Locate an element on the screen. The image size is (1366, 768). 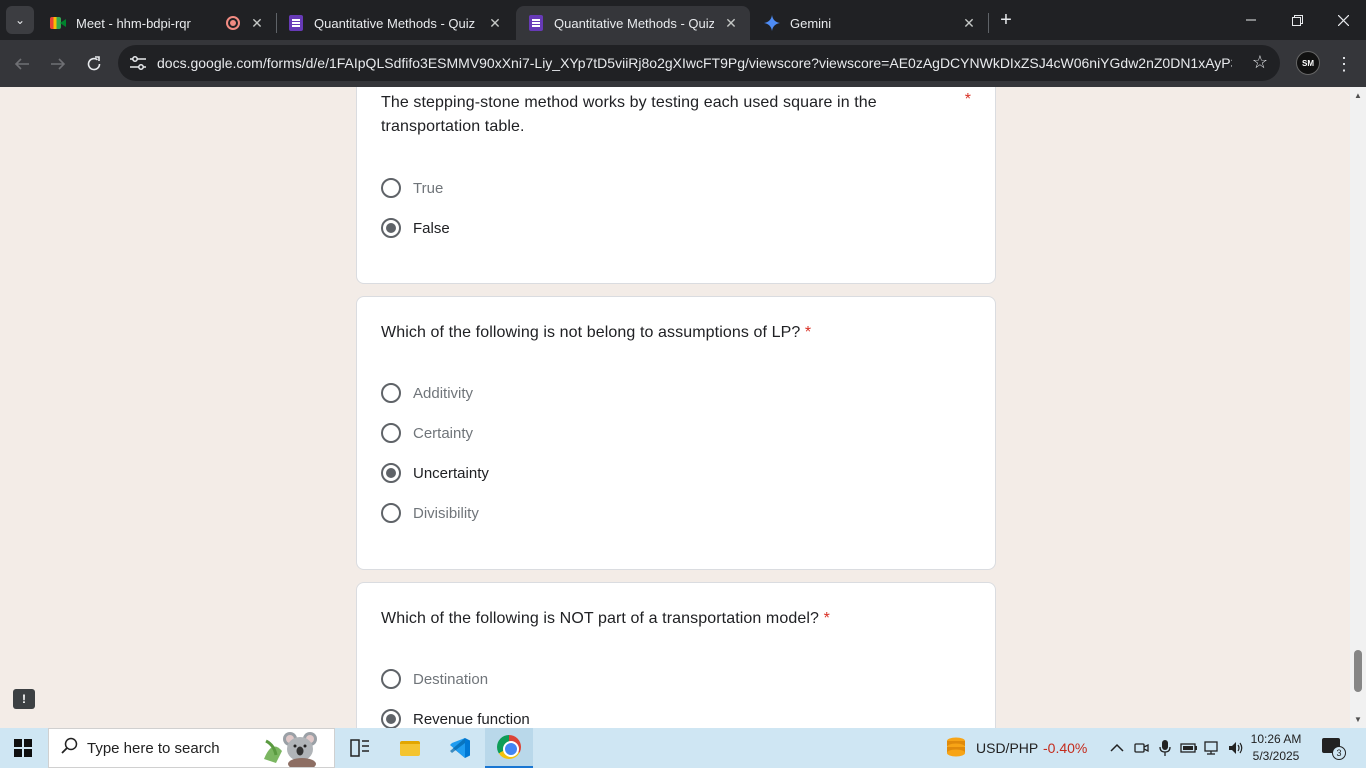
profile-avatar: SM is located at coordinates (1308, 63).